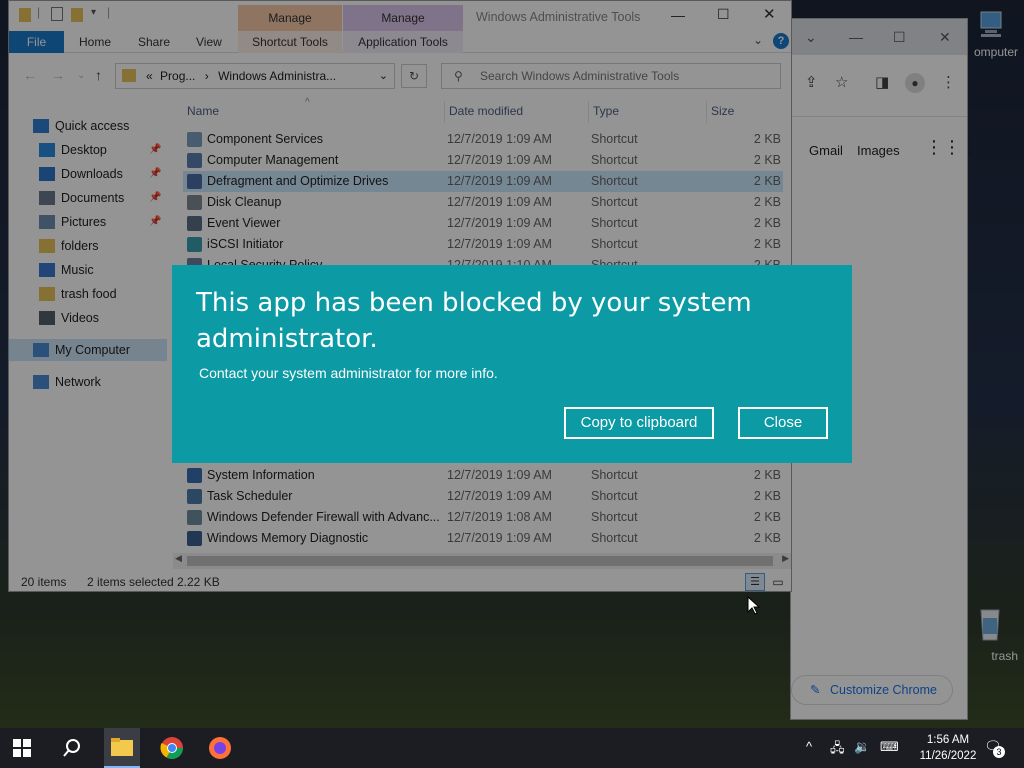 The width and height of the screenshot is (1024, 768). I want to click on search-icon, so click(72, 748).